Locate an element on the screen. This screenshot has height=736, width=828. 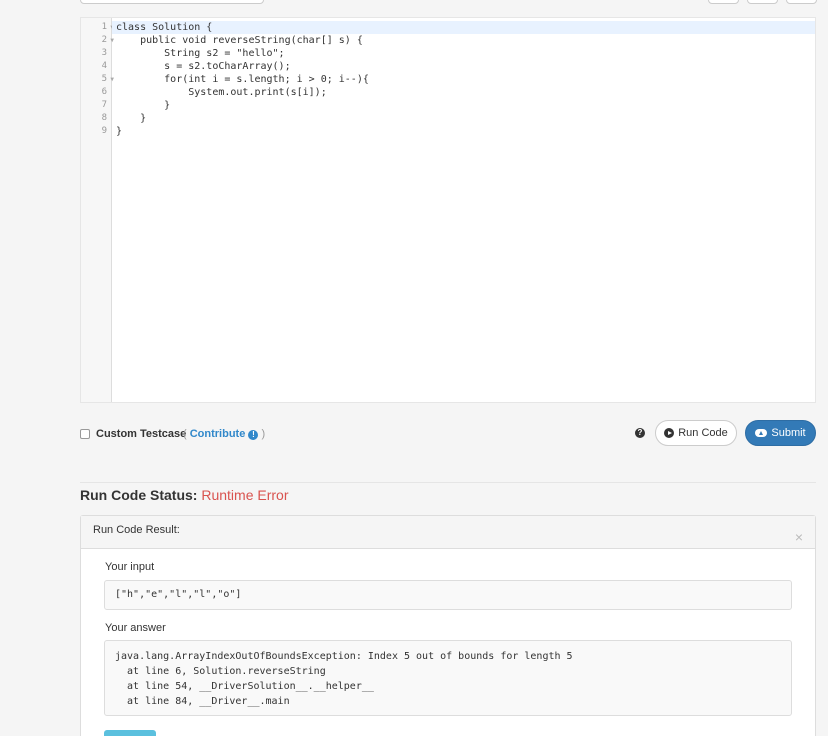
code-line: class Solution { is located at coordinates (463, 27).